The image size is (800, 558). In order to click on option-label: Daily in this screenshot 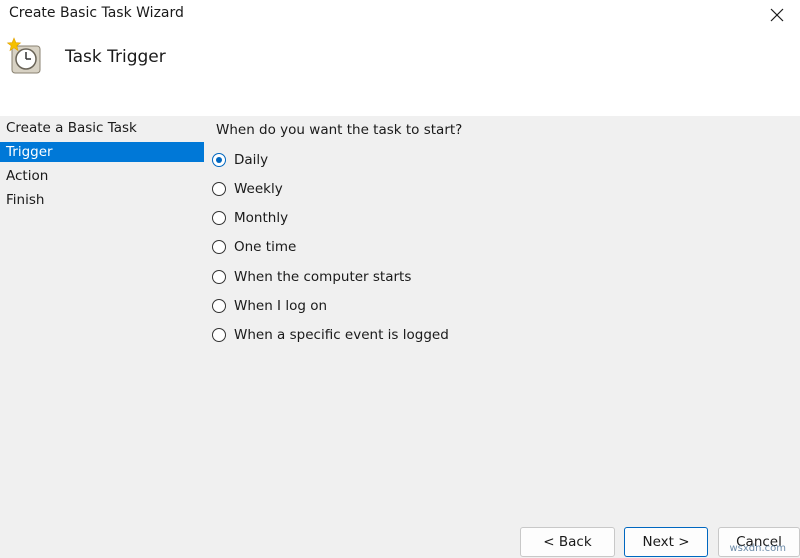, I will do `click(251, 160)`.